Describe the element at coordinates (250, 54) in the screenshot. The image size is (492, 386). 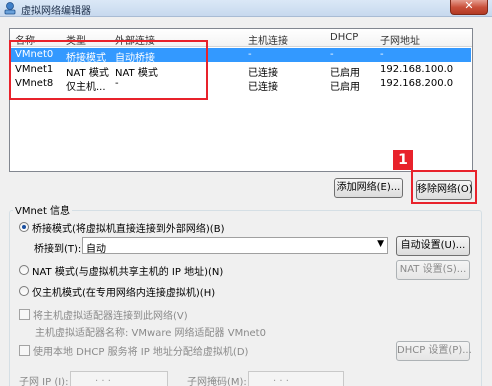
I see `row-host: -` at that location.